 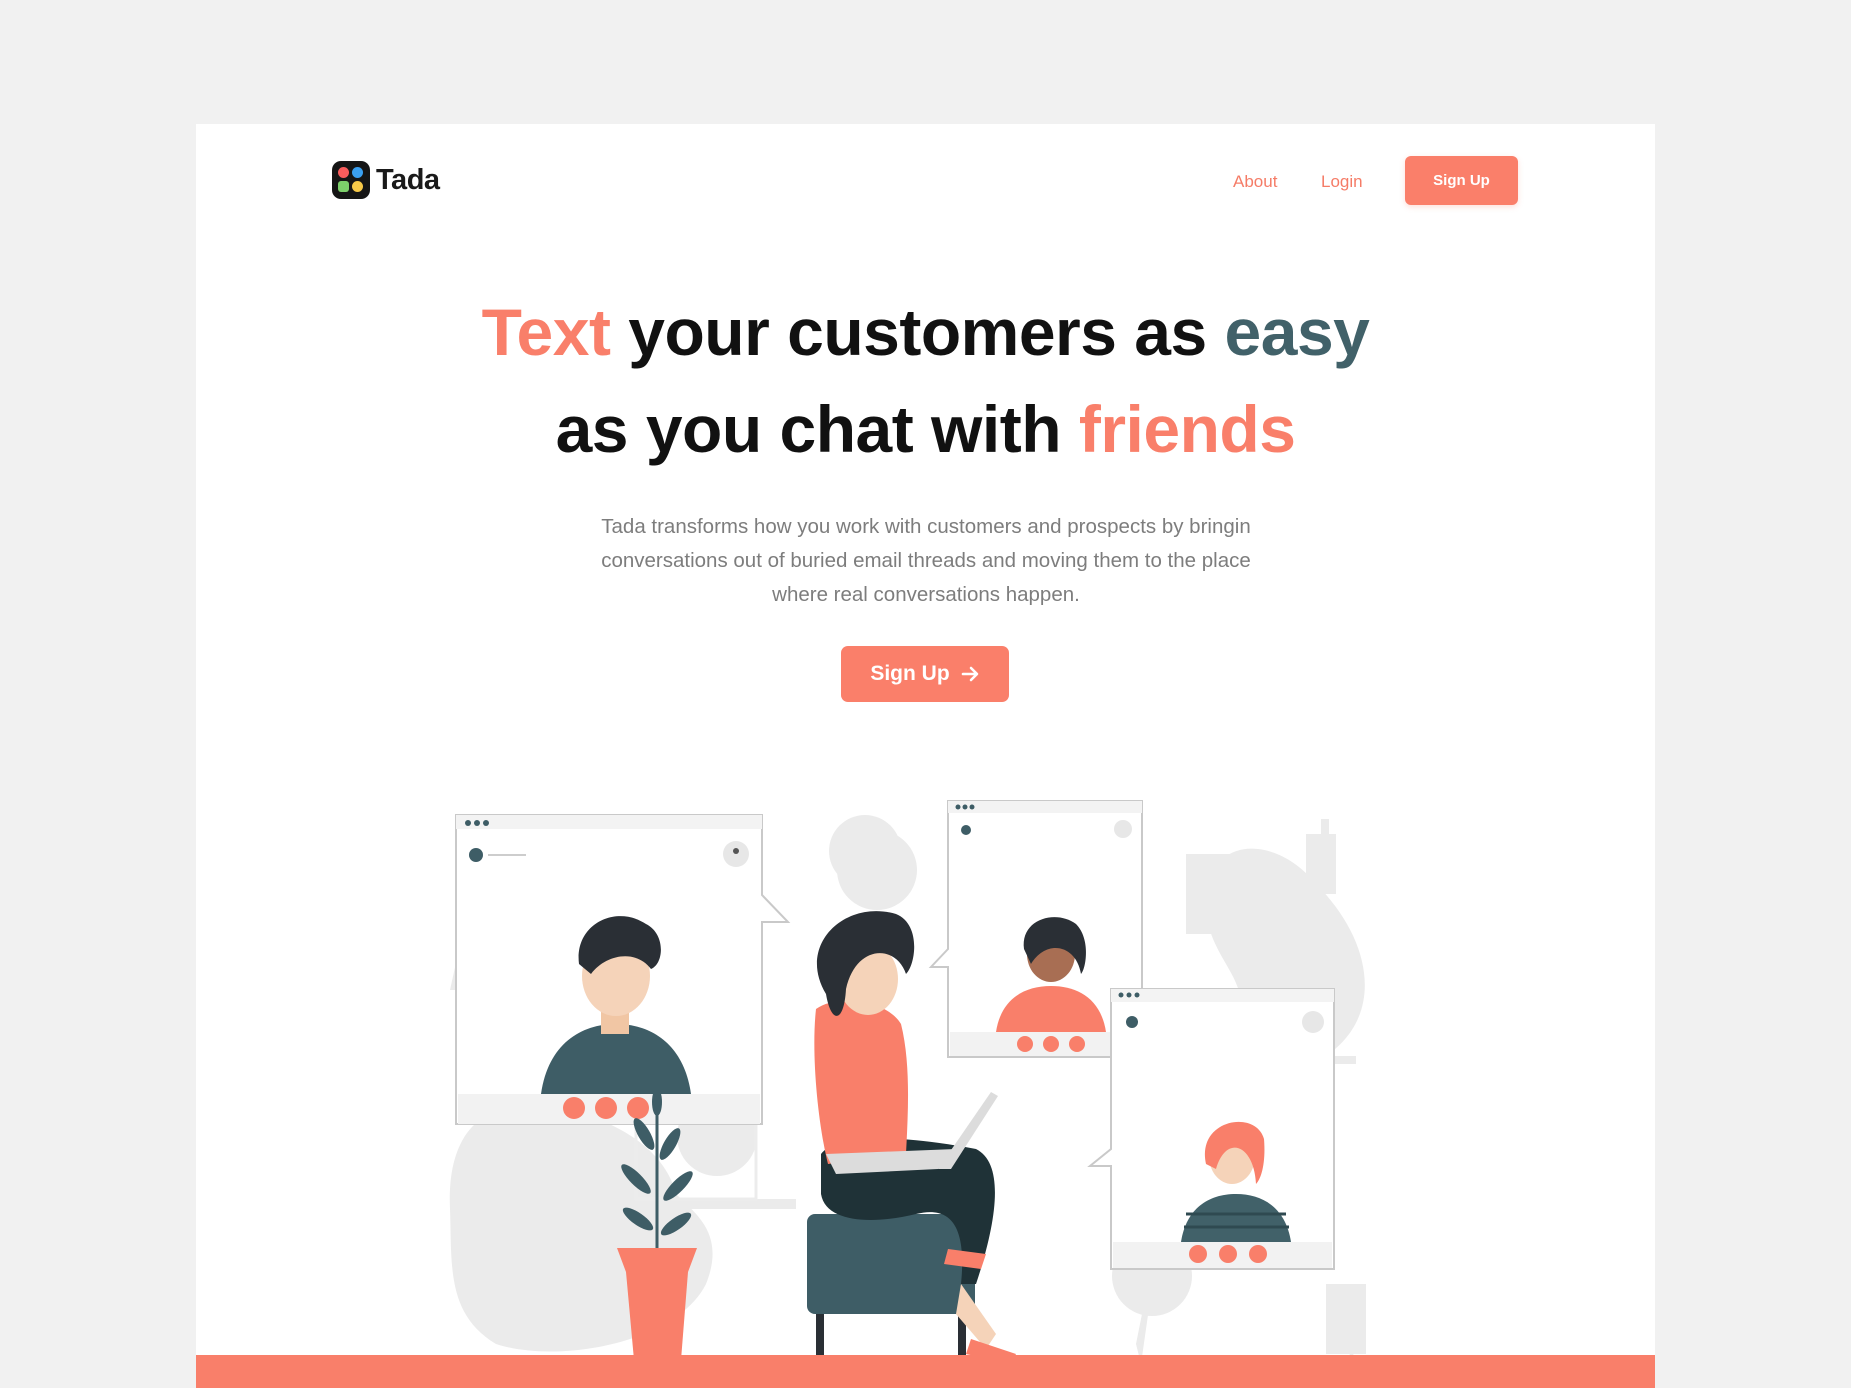 I want to click on arrow-right-icon, so click(x=969, y=674).